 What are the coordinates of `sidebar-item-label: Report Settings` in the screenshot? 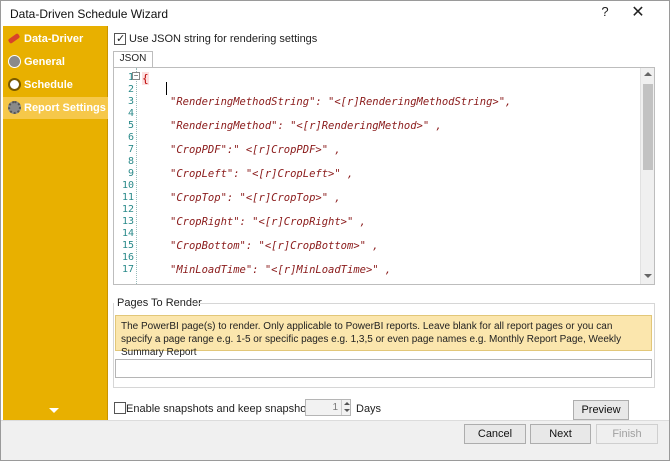 It's located at (65, 108).